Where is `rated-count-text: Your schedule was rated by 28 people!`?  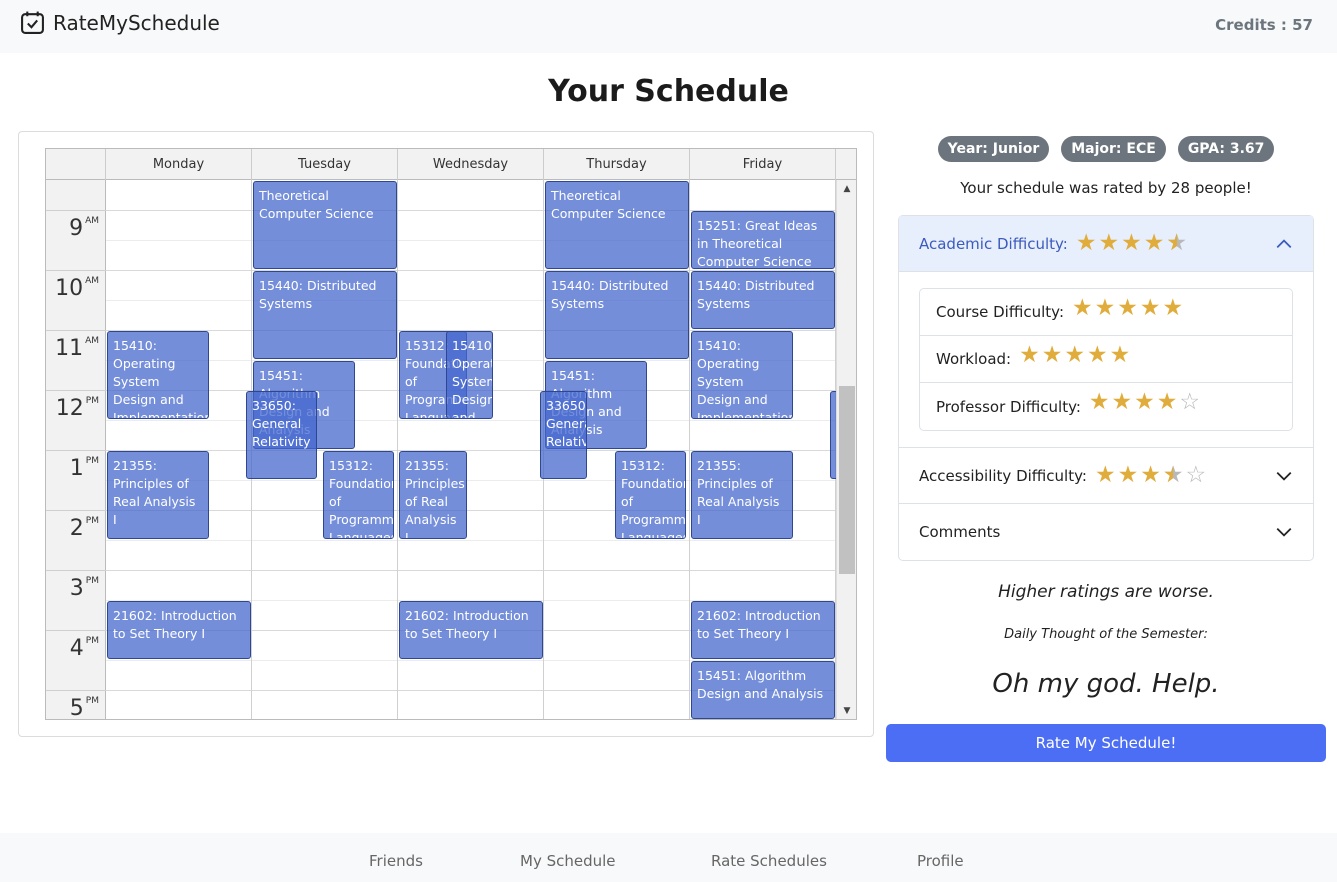 rated-count-text: Your schedule was rated by 28 people! is located at coordinates (1106, 188).